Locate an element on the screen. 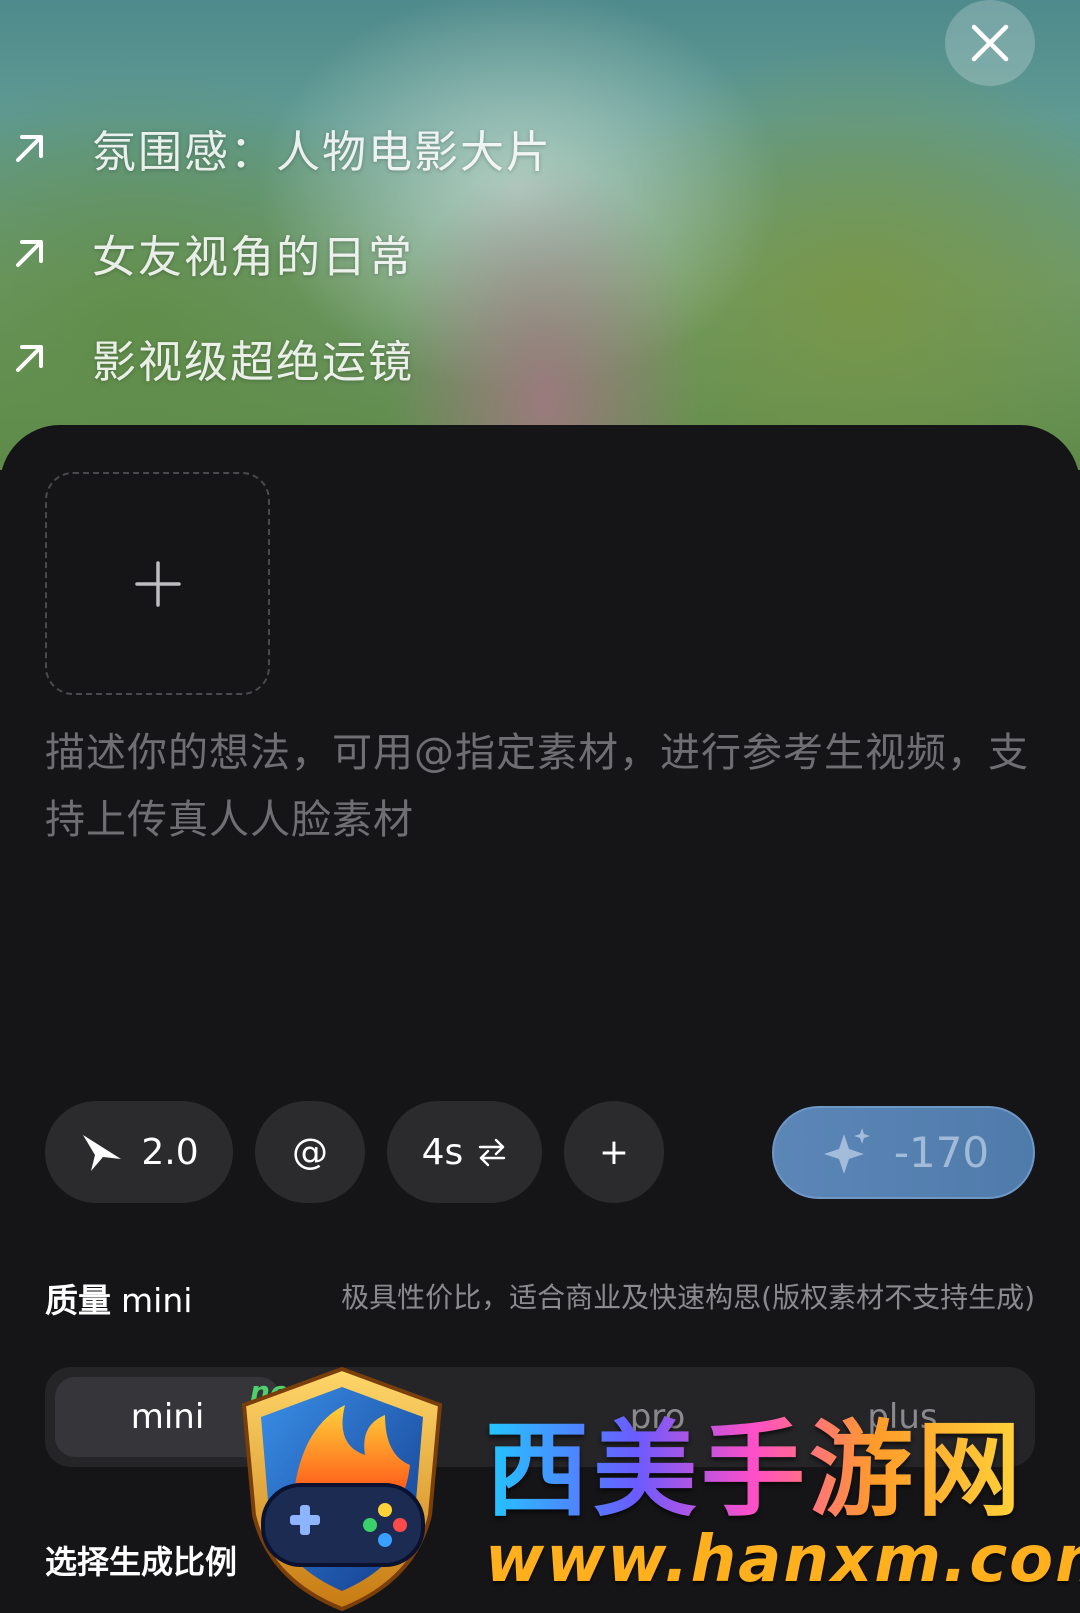 This screenshot has height=1613, width=1080. toolbar: 2.0 @ 4s + -170 is located at coordinates (540, 1152).